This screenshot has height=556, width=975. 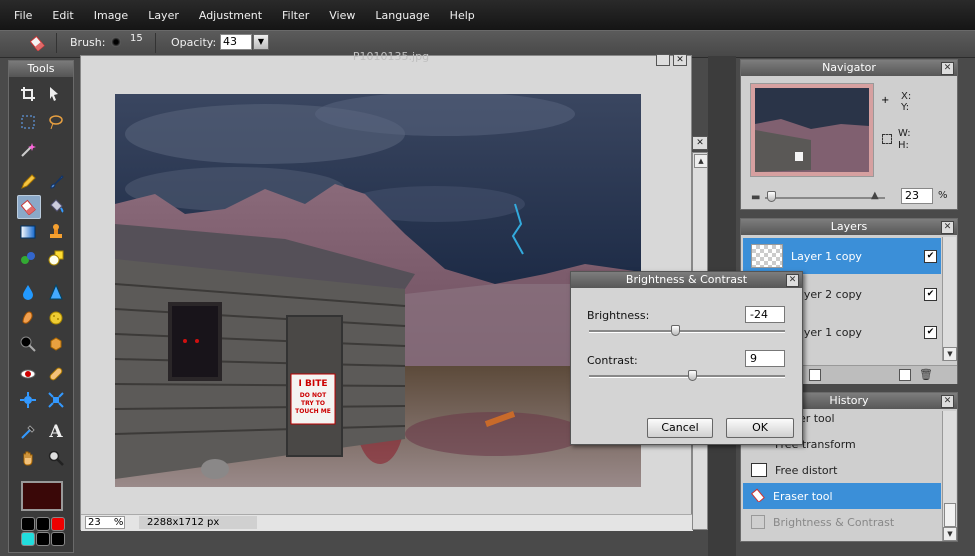 What do you see at coordinates (28, 318) in the screenshot?
I see `smudge-icon` at bounding box center [28, 318].